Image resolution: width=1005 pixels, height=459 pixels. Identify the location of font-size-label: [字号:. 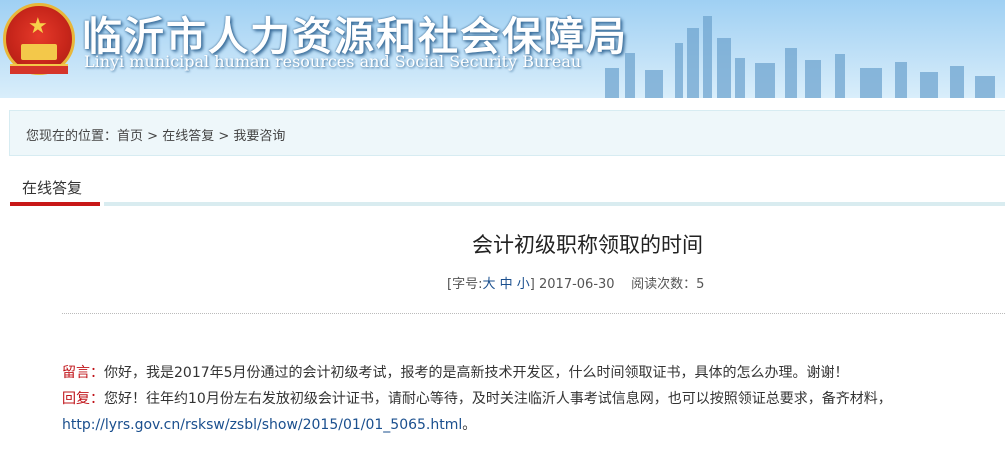
(465, 284).